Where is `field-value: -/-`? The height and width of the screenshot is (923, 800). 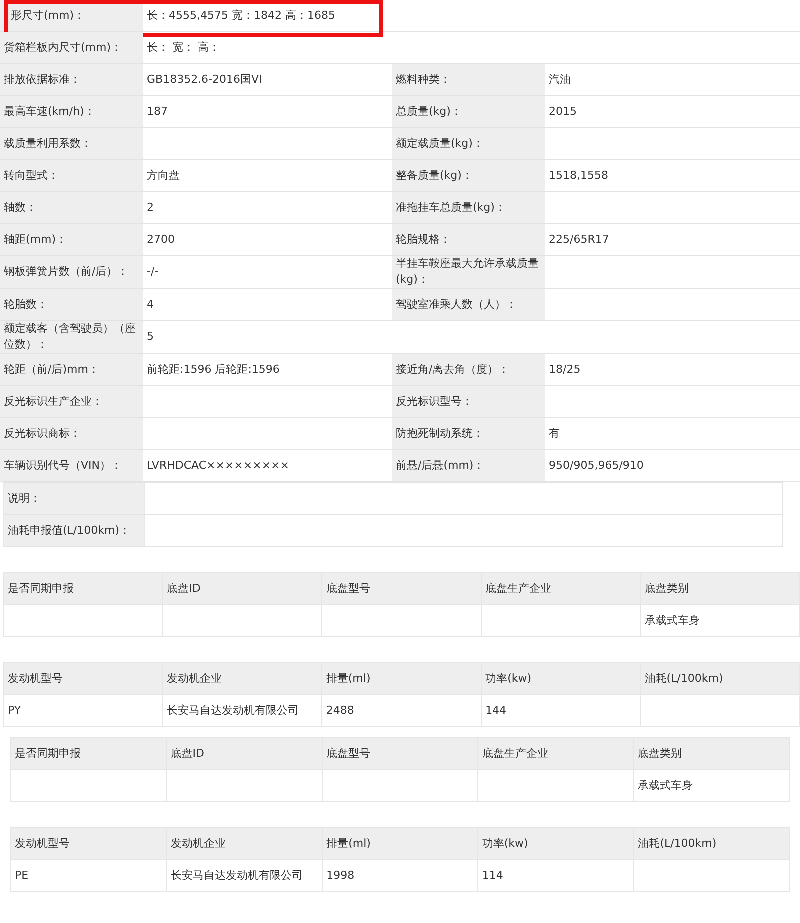 field-value: -/- is located at coordinates (267, 272).